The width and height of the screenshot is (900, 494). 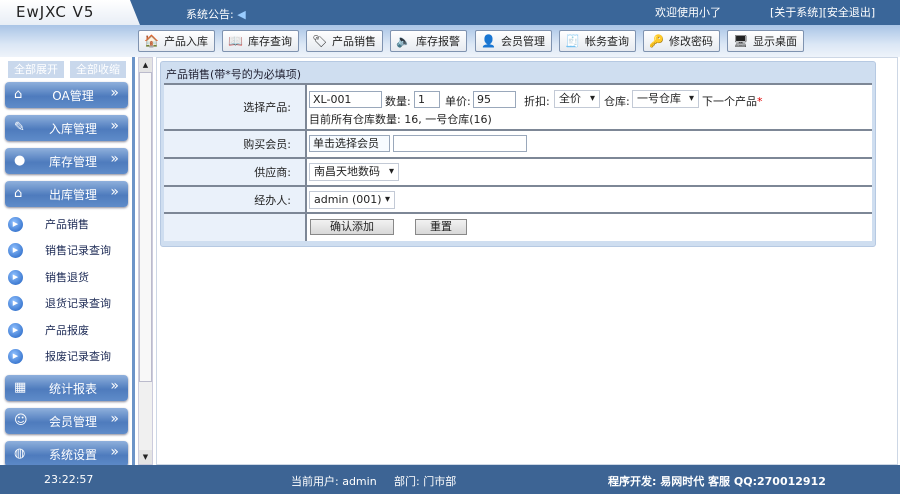 I want to click on member-icon: 👤, so click(x=488, y=41).